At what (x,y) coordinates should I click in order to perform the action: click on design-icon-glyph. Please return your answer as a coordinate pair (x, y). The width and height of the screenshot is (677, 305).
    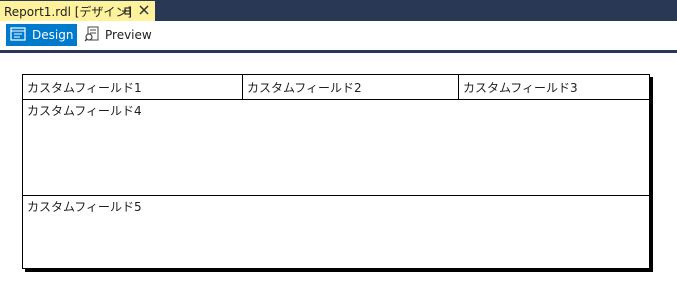
    Looking at the image, I should click on (18, 33).